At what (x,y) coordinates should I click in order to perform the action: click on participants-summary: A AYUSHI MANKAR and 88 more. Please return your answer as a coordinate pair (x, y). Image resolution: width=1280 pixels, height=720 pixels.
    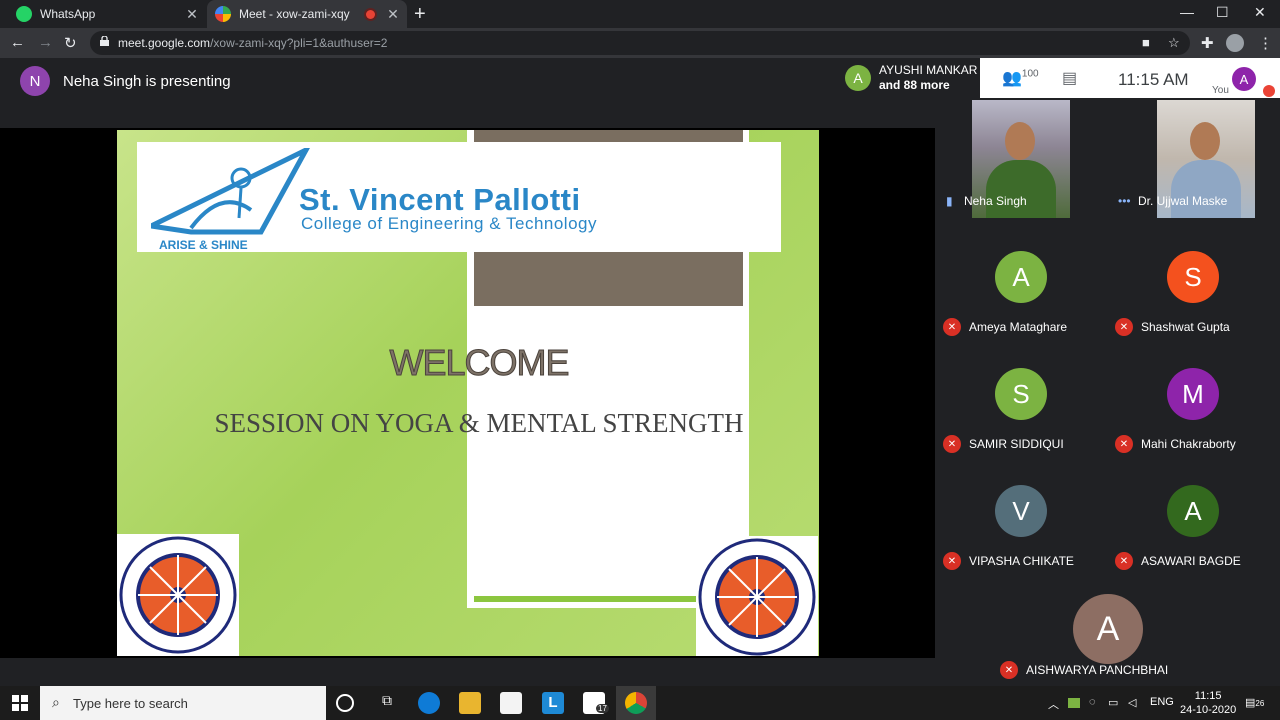
    Looking at the image, I should click on (909, 78).